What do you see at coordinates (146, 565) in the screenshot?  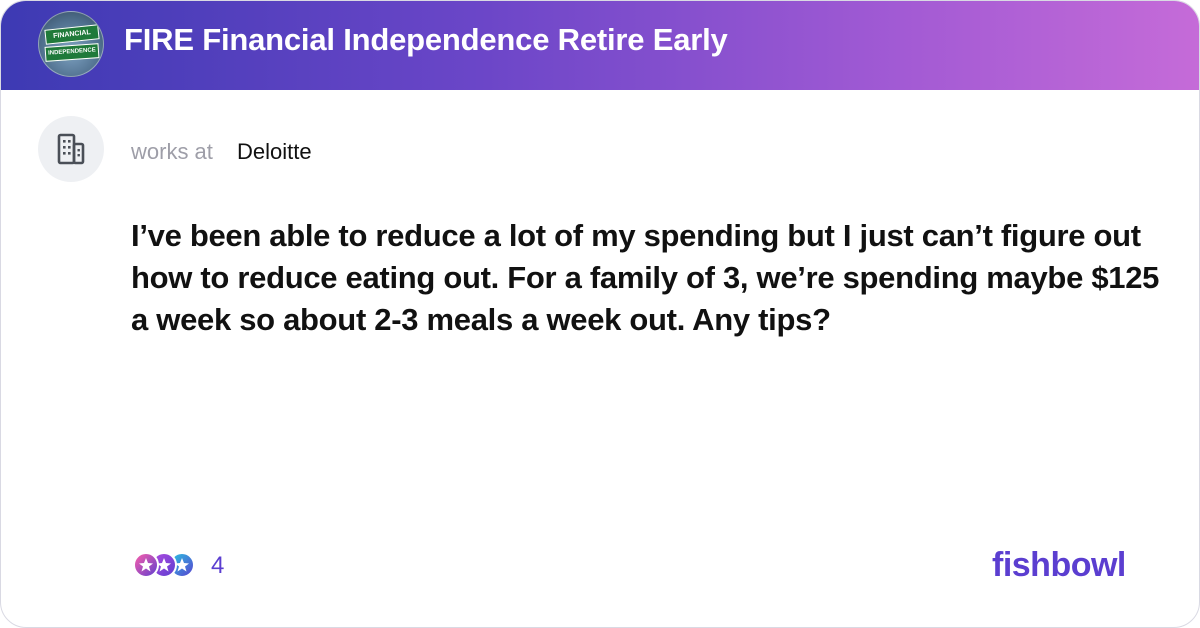 I see `like-reaction-icon` at bounding box center [146, 565].